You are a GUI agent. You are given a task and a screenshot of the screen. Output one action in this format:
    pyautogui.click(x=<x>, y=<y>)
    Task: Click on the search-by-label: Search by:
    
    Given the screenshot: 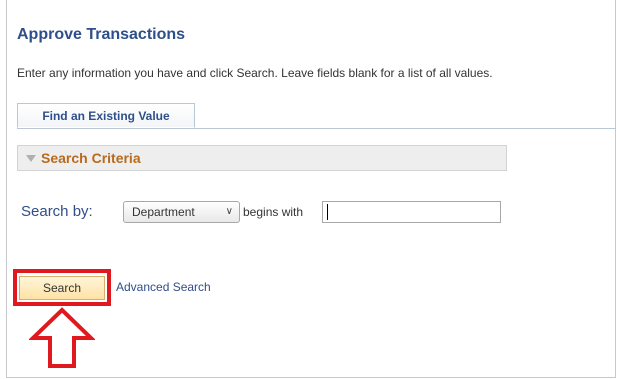 What is the action you would take?
    pyautogui.click(x=57, y=211)
    